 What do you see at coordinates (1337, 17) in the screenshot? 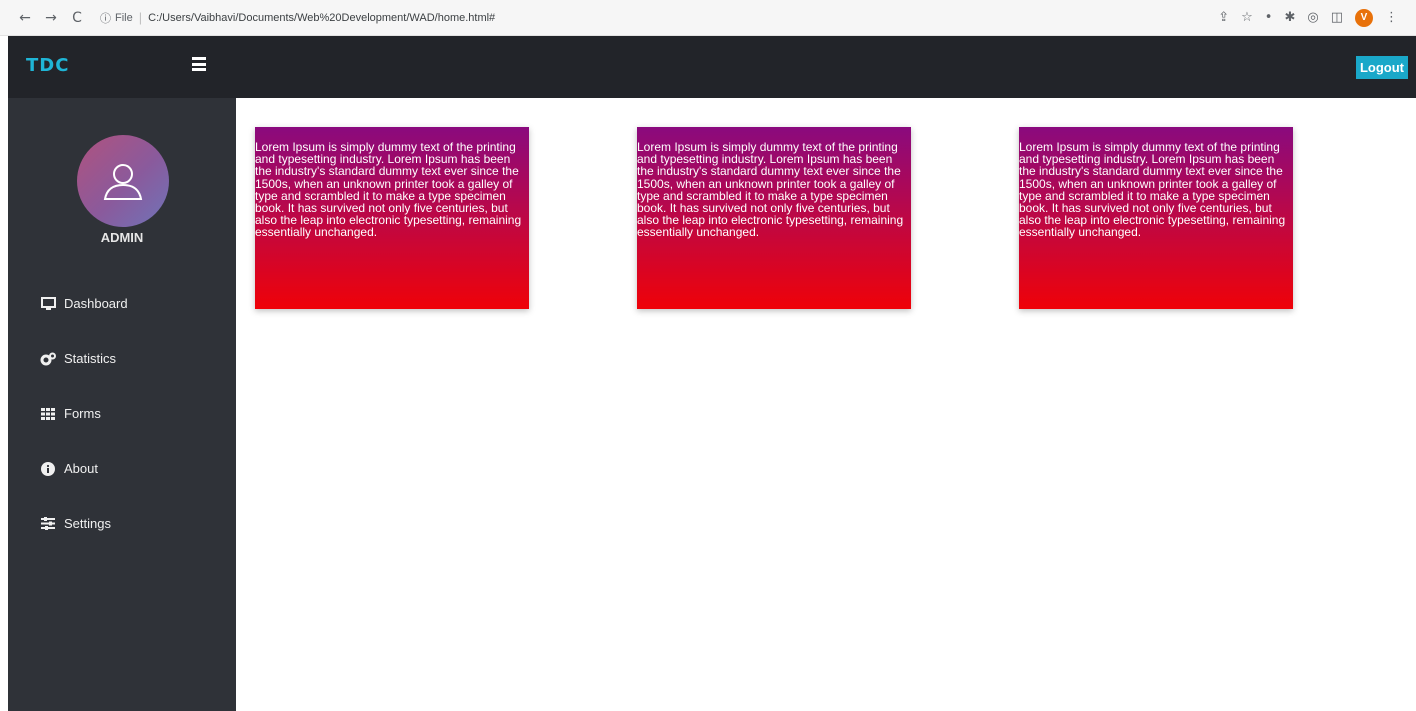
I see `sidebar-icon: ◫` at bounding box center [1337, 17].